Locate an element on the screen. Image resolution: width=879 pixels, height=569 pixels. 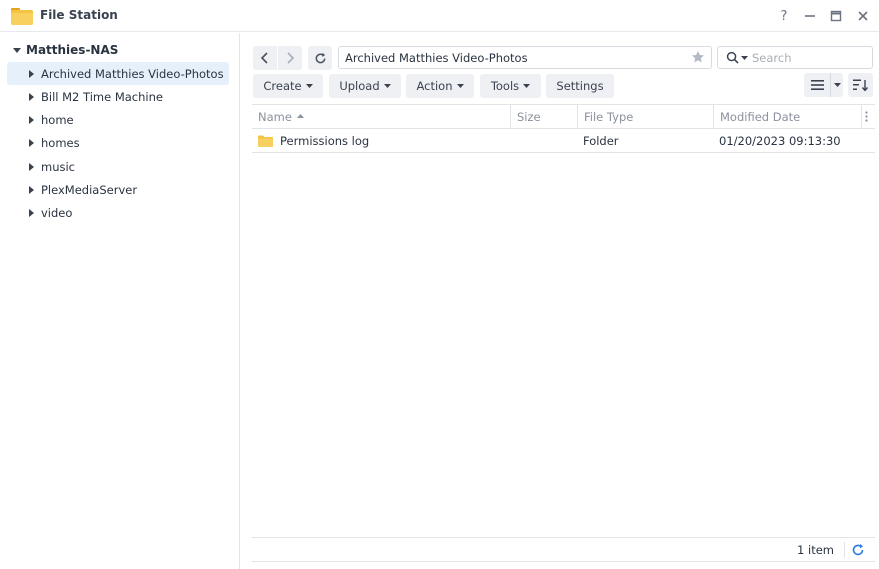
file-station-icon is located at coordinates (22, 16).